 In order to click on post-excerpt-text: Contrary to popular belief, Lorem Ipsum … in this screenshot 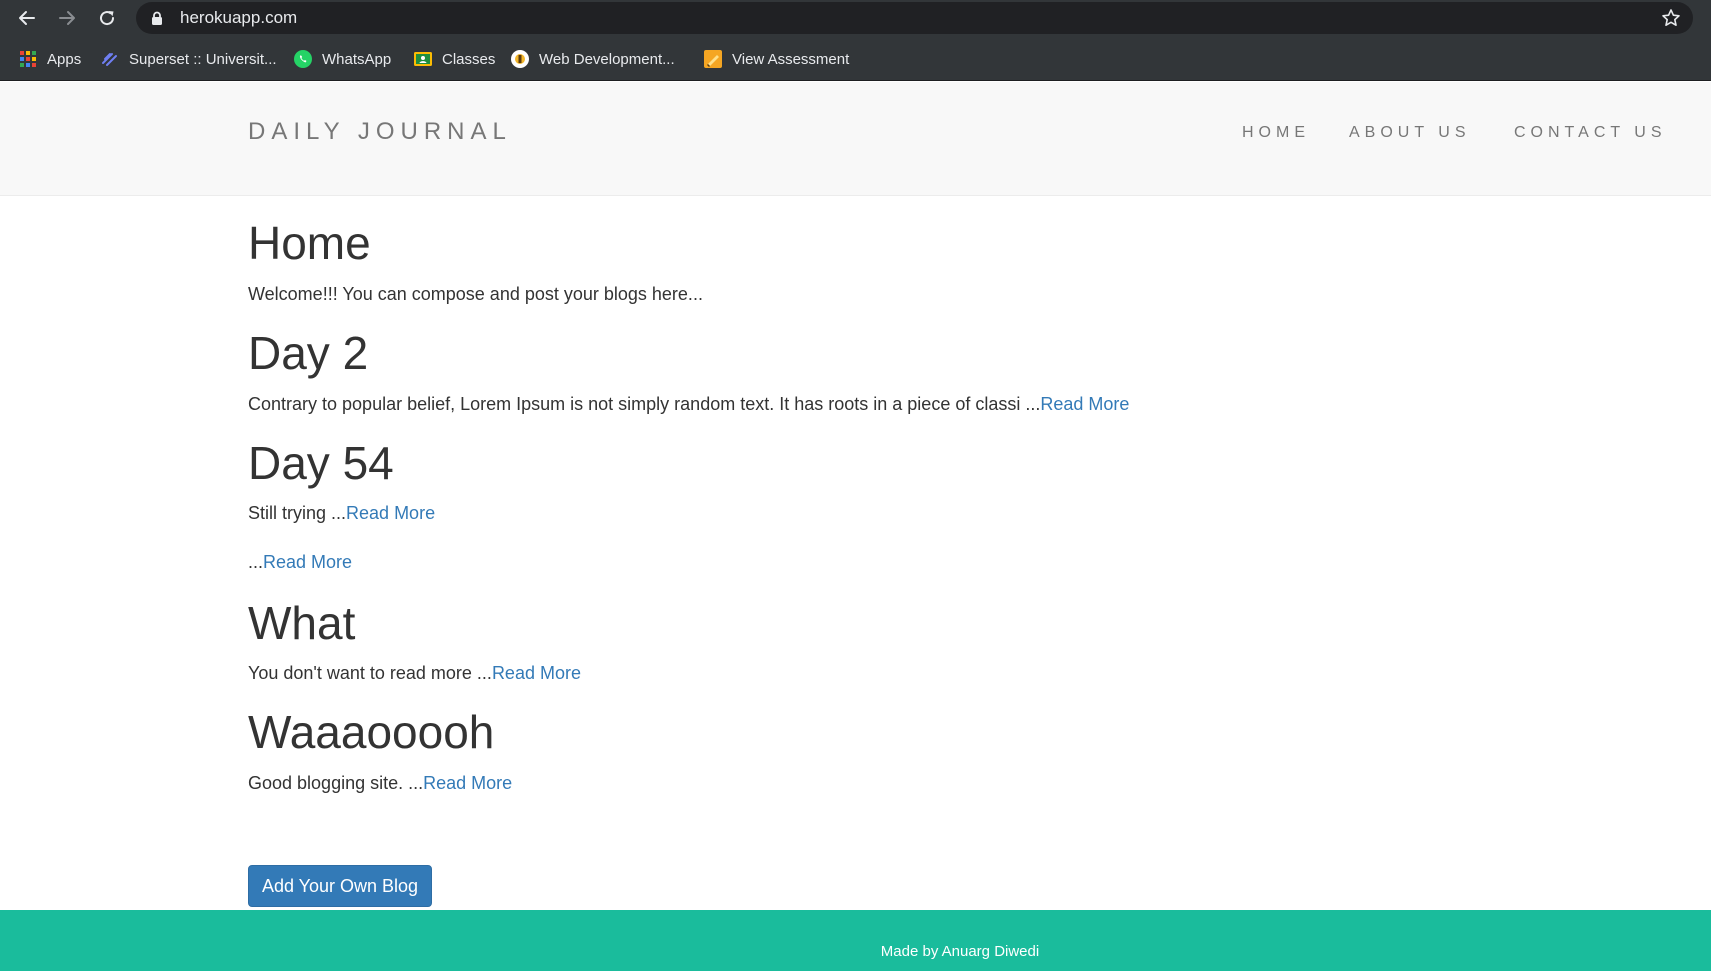, I will do `click(644, 404)`.